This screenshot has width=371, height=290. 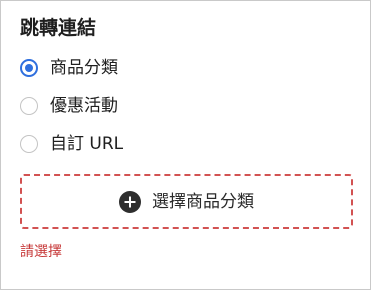 What do you see at coordinates (87, 144) in the screenshot?
I see `radio-label: 自訂 URL` at bounding box center [87, 144].